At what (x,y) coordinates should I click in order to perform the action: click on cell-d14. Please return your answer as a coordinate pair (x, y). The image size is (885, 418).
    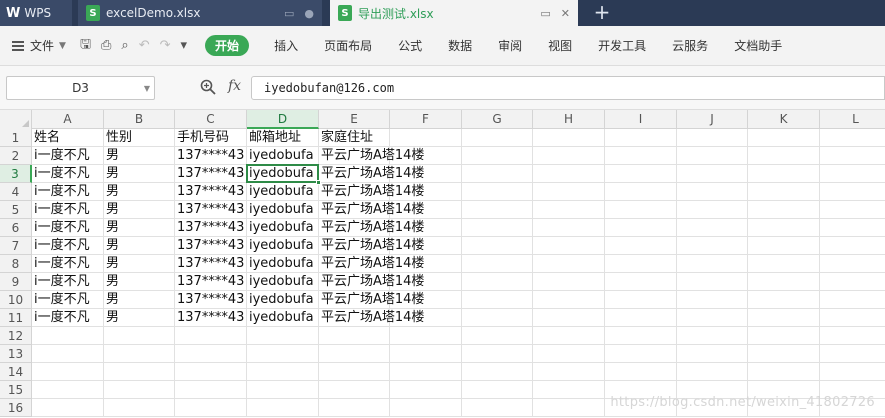
    Looking at the image, I should click on (283, 372).